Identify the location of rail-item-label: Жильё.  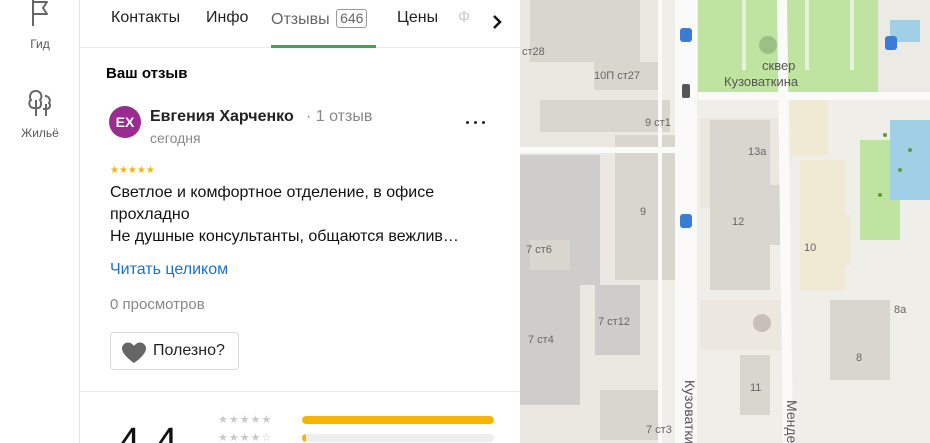
(40, 133).